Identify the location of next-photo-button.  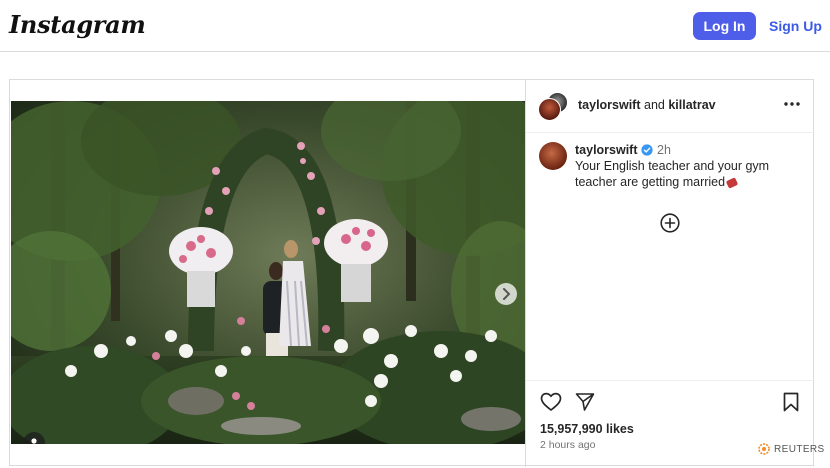
(506, 294).